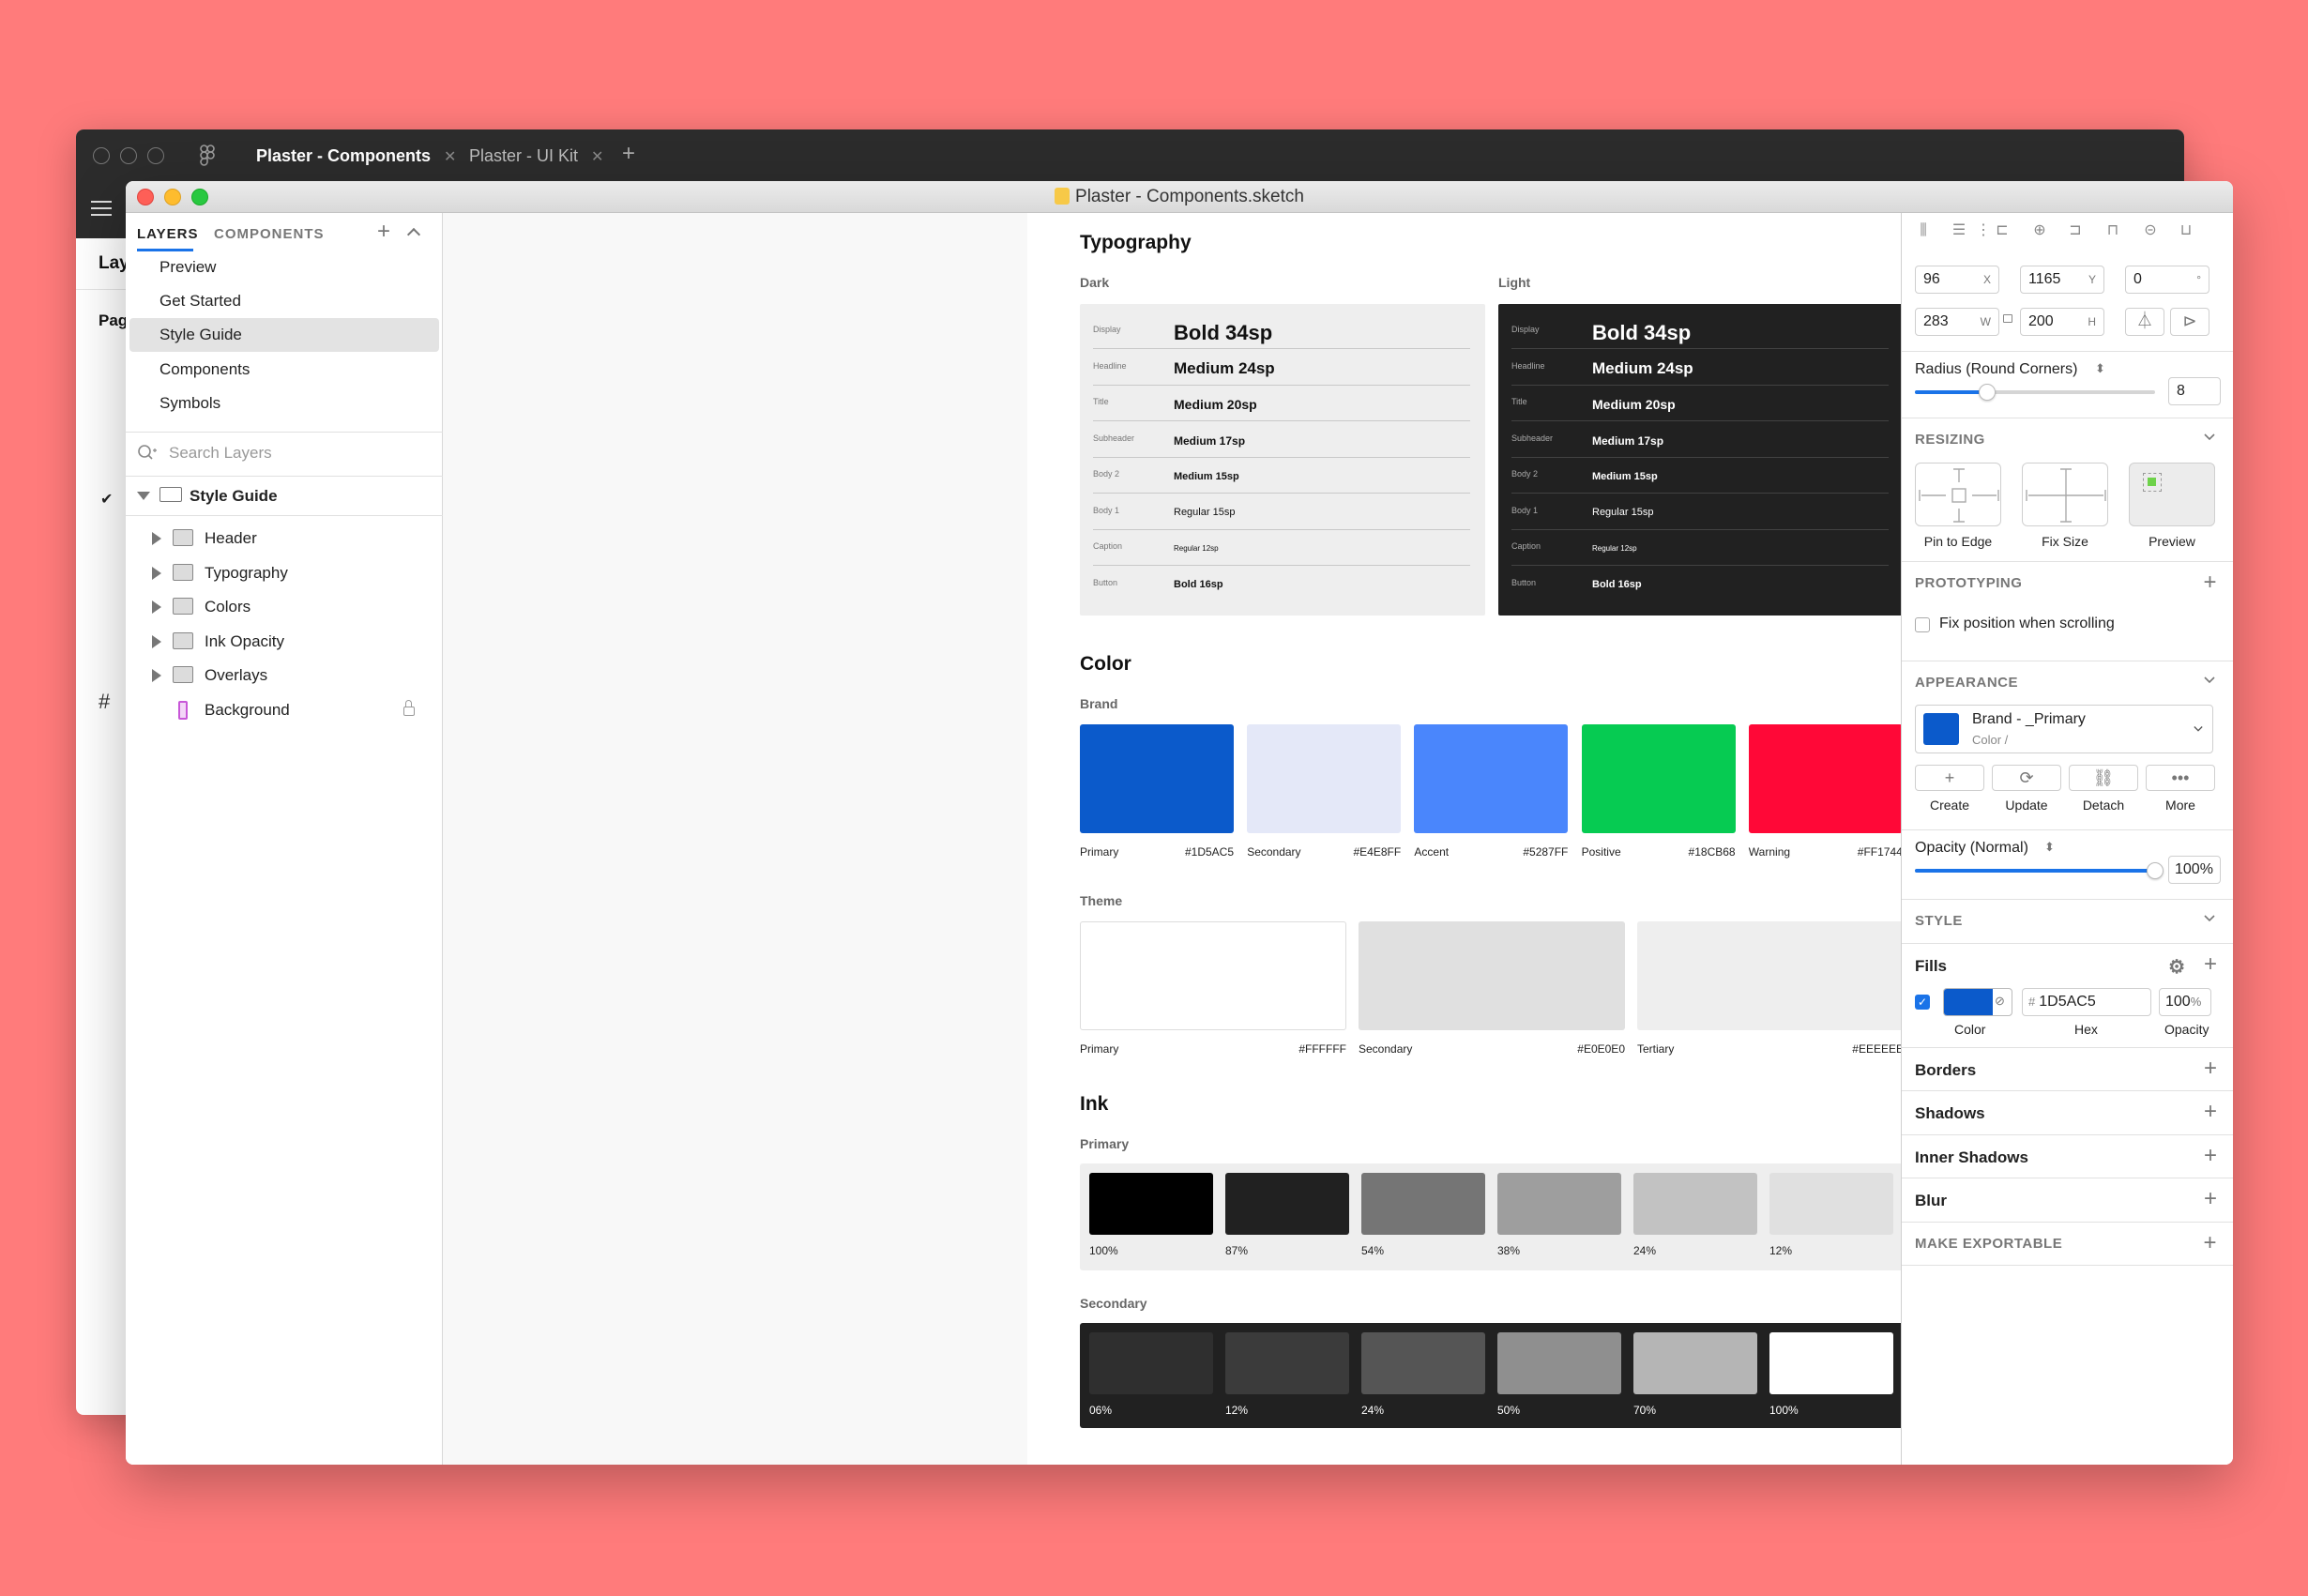 This screenshot has height=1596, width=2308. I want to click on inner-shadows-section: Inner Shadows +, so click(2068, 1156).